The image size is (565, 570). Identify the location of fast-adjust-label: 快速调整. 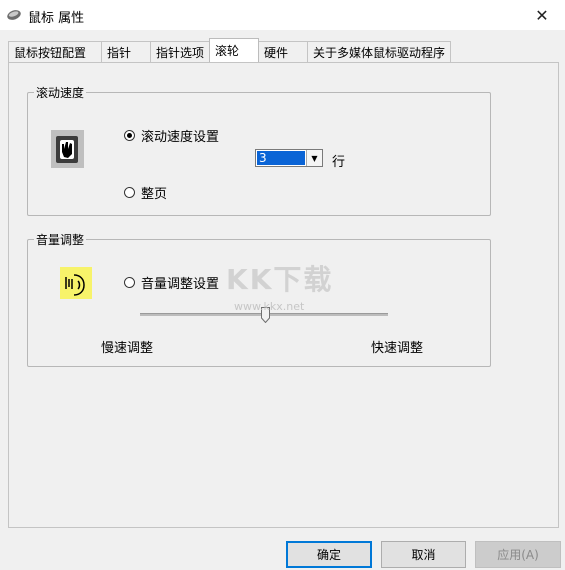
(397, 348).